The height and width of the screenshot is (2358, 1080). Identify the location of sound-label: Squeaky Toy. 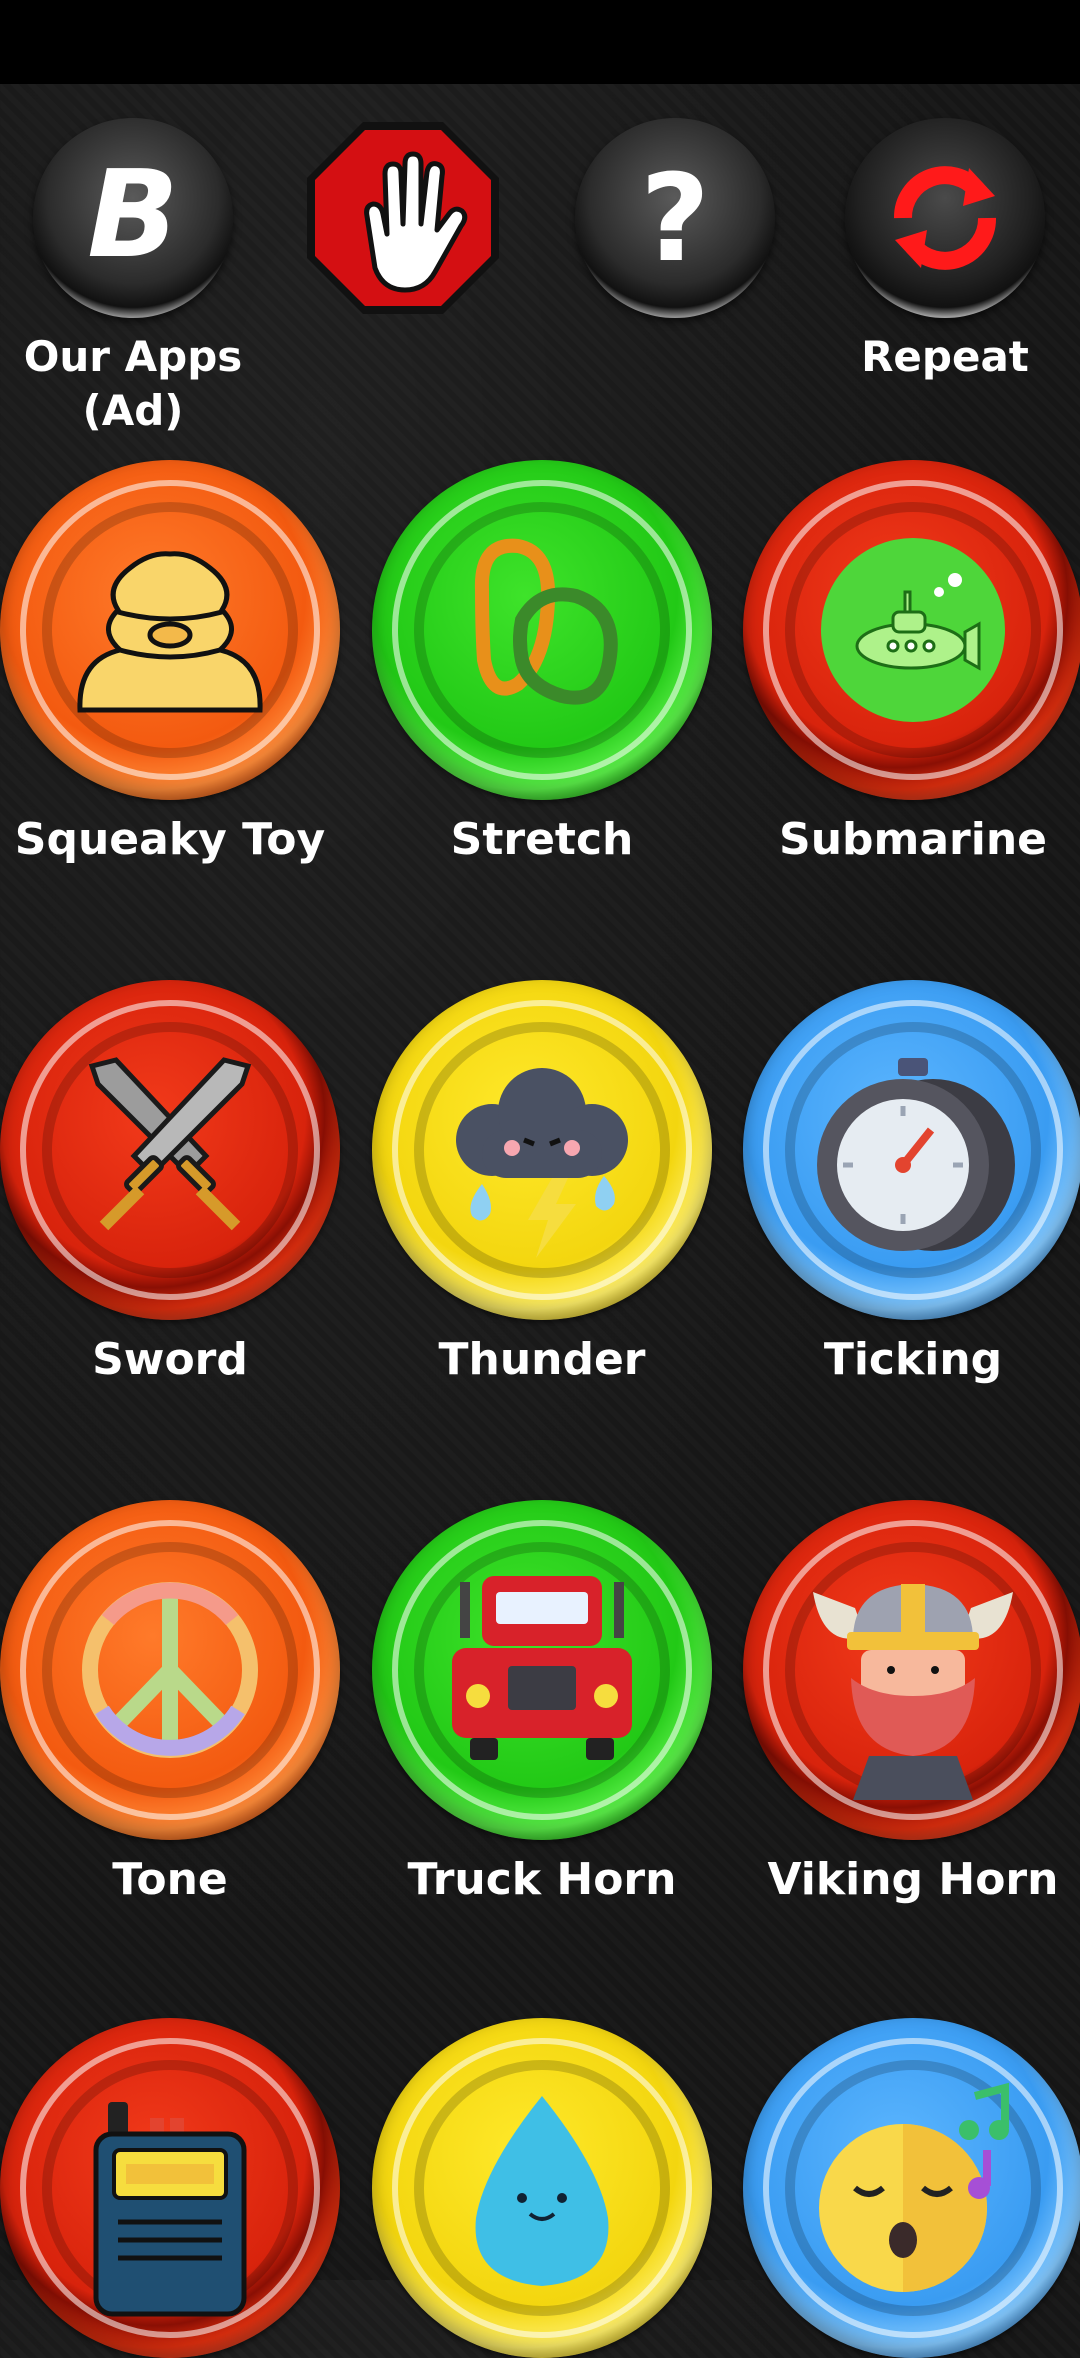
(170, 839).